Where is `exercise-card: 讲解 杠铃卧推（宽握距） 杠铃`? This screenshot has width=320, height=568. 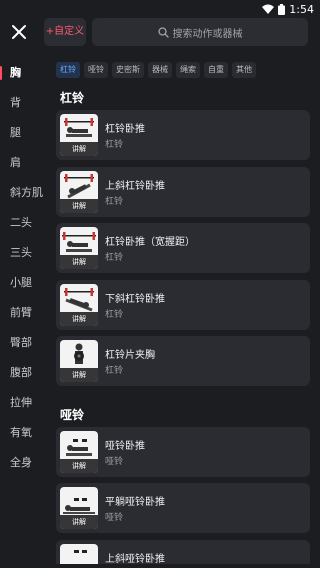
exercise-card: 讲解 杠铃卧推（宽握距） 杠铃 is located at coordinates (183, 248).